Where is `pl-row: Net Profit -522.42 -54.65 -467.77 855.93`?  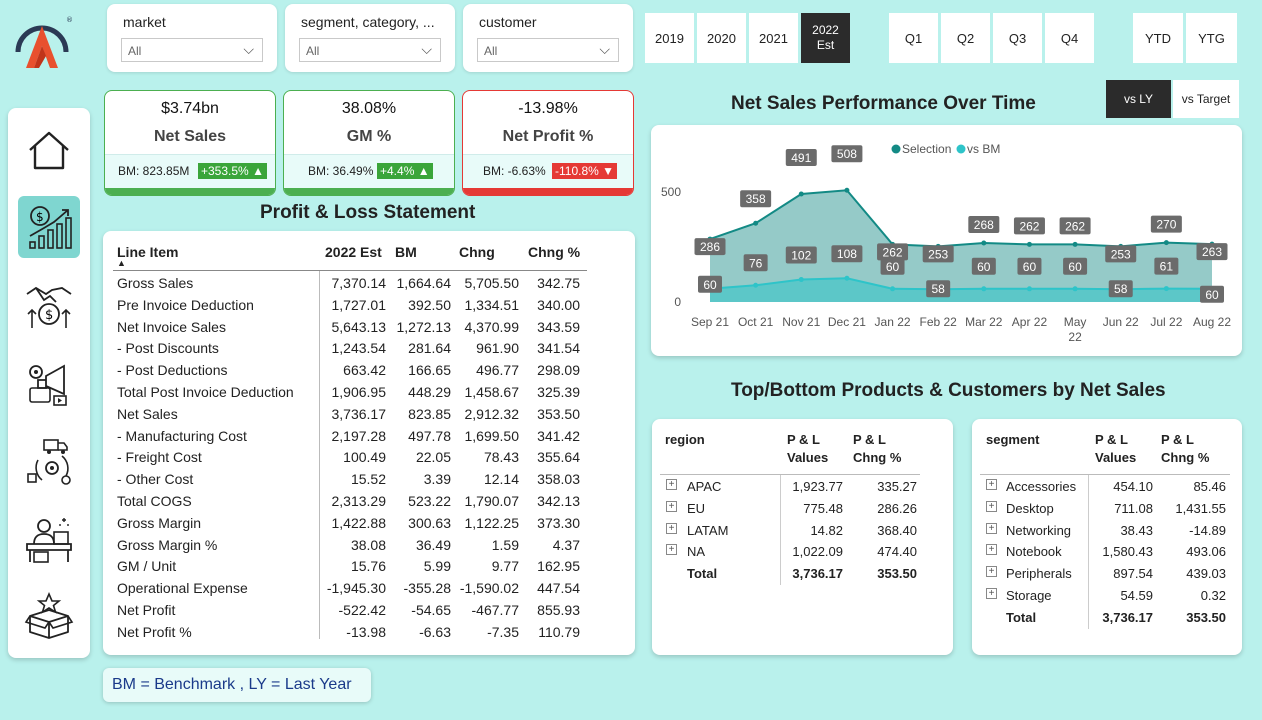 pl-row: Net Profit -522.42 -54.65 -467.77 855.93 is located at coordinates (352, 611).